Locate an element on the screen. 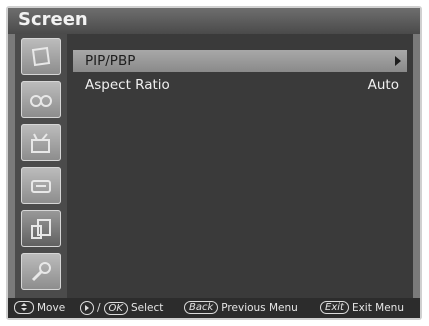 Image resolution: width=429 pixels, height=326 pixels. hint-exit: Exit Exit Menu is located at coordinates (362, 307).